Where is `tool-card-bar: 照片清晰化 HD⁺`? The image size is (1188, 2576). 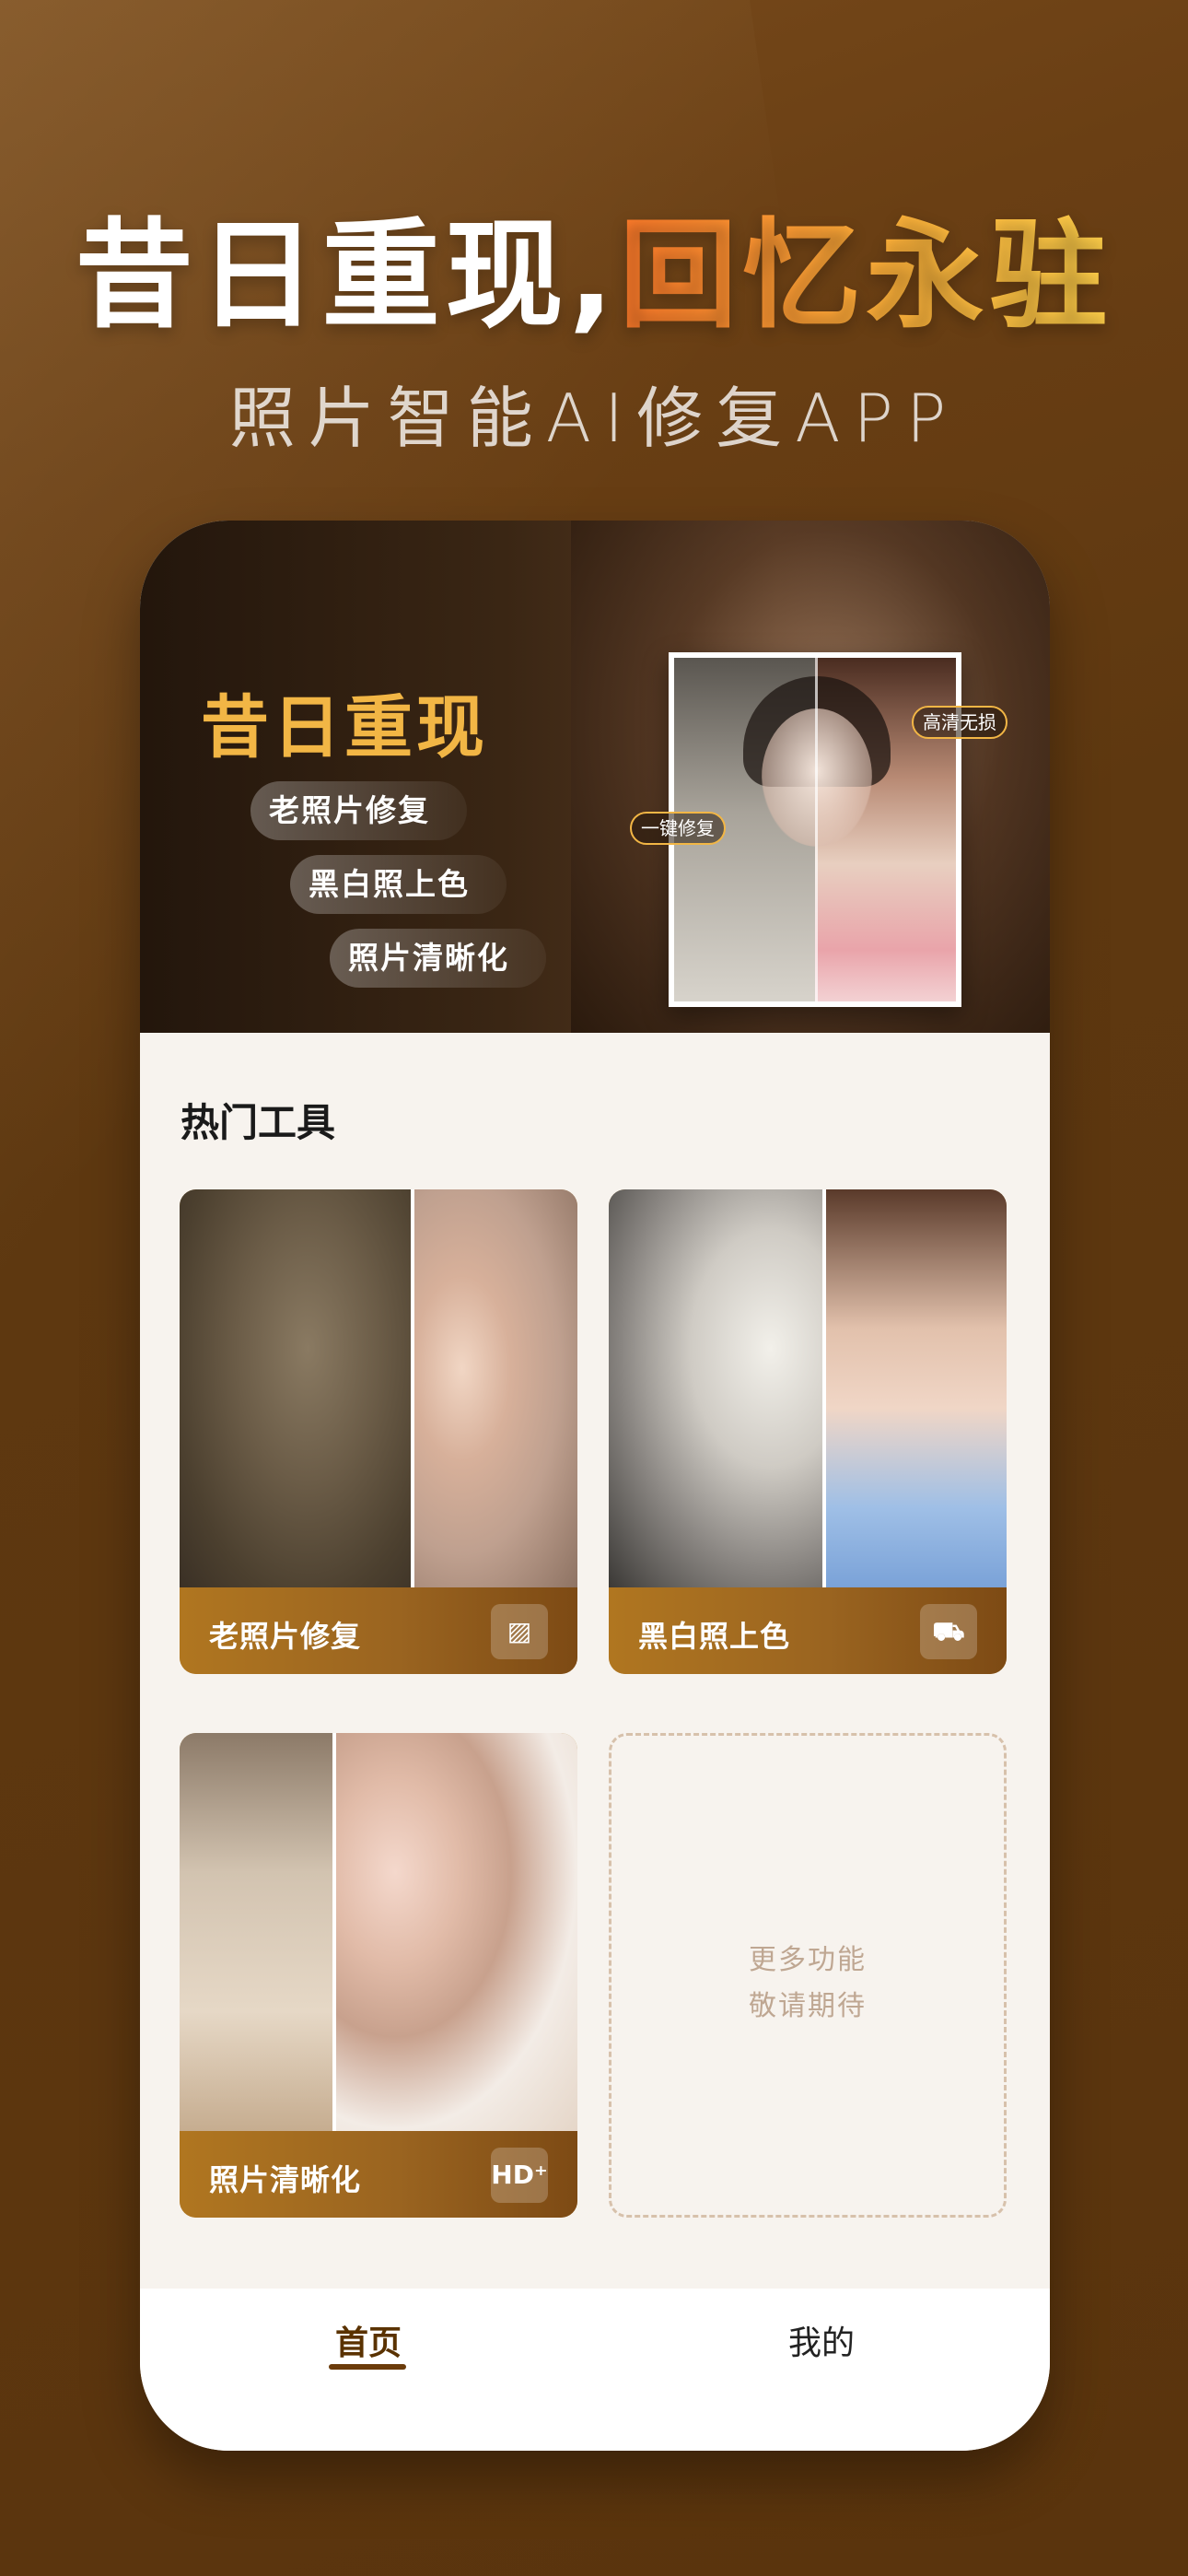
tool-card-bar: 照片清晰化 HD⁺ is located at coordinates (378, 2174).